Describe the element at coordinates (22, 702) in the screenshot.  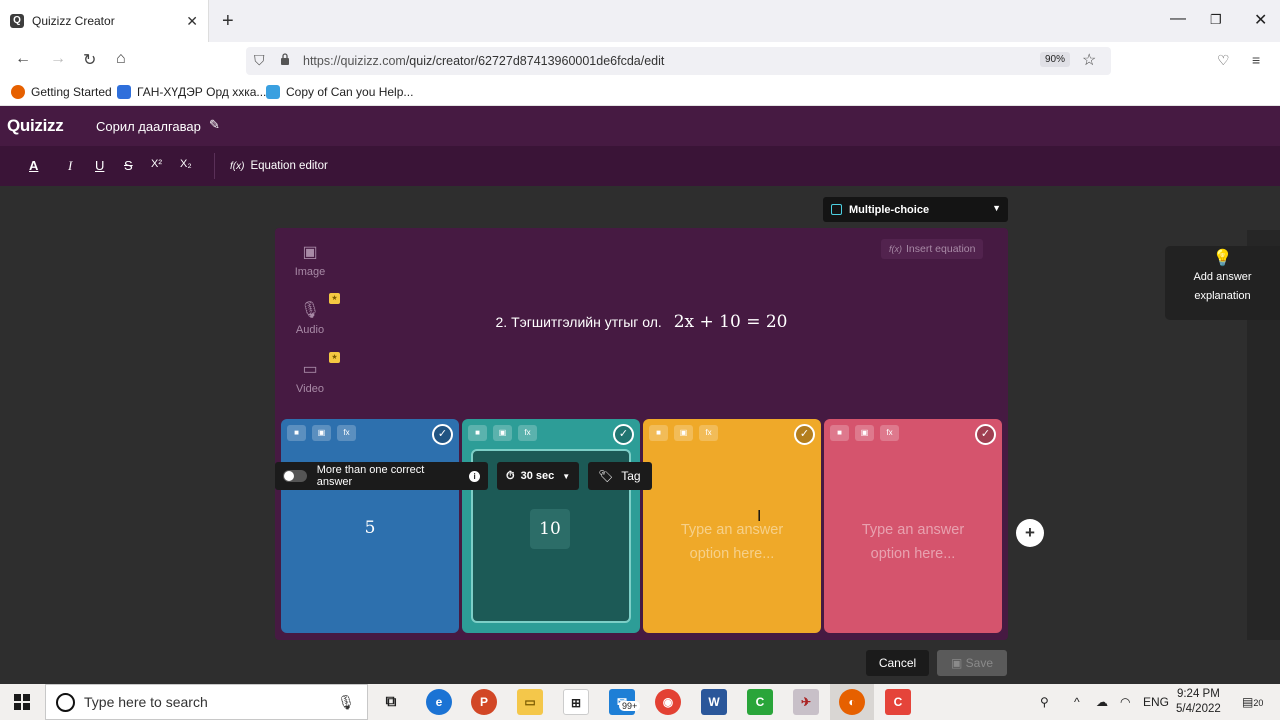
I see `windows-start-icon` at that location.